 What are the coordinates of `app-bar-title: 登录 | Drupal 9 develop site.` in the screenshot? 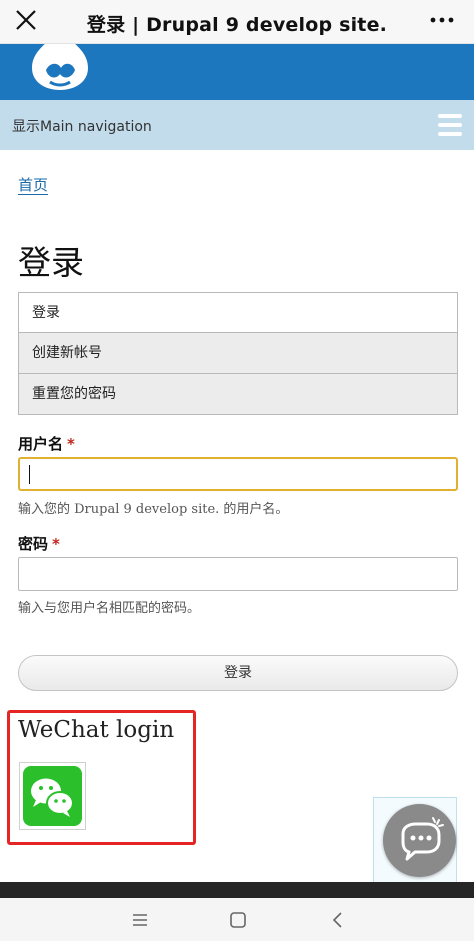 It's located at (237, 25).